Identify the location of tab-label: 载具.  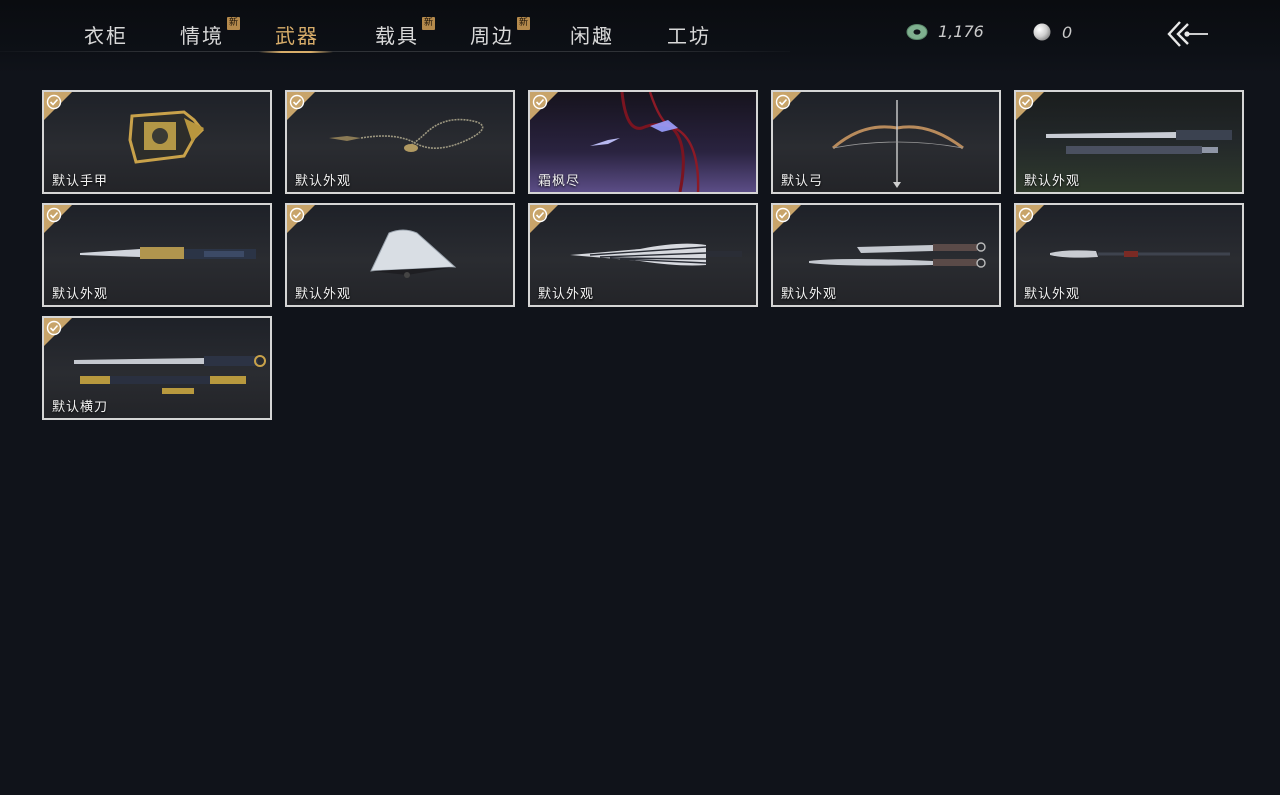
(397, 36).